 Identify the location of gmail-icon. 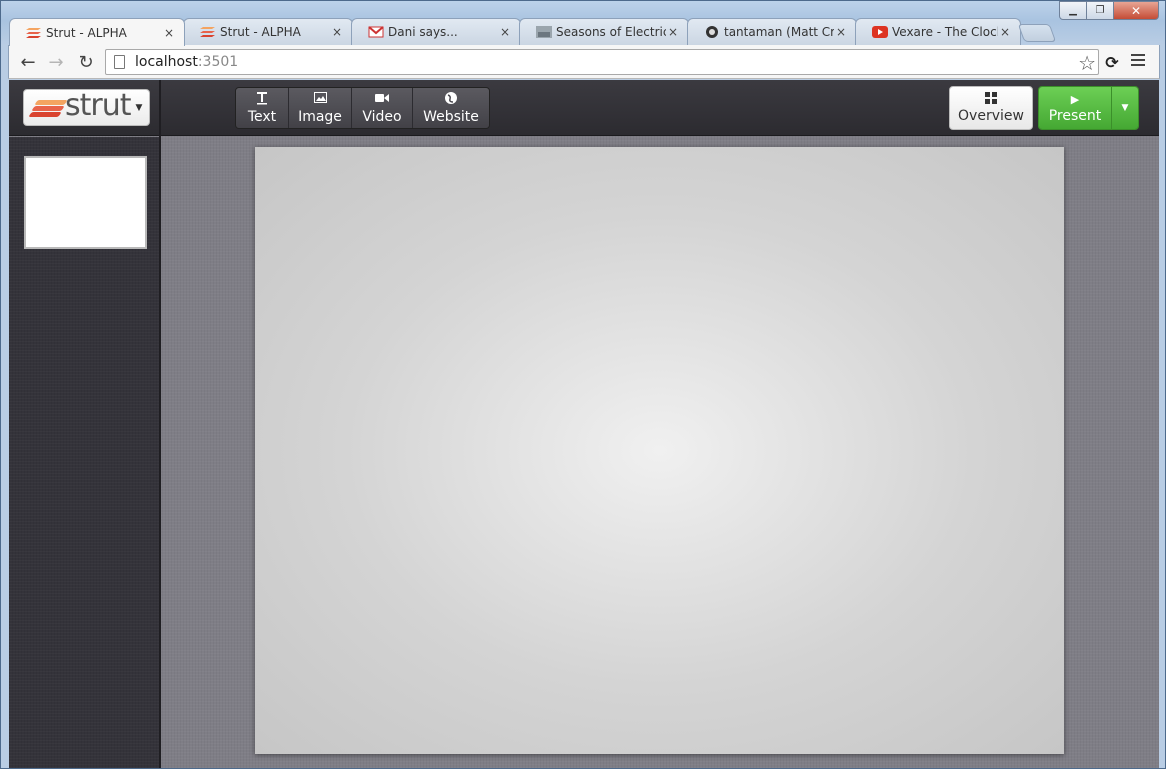
(376, 32).